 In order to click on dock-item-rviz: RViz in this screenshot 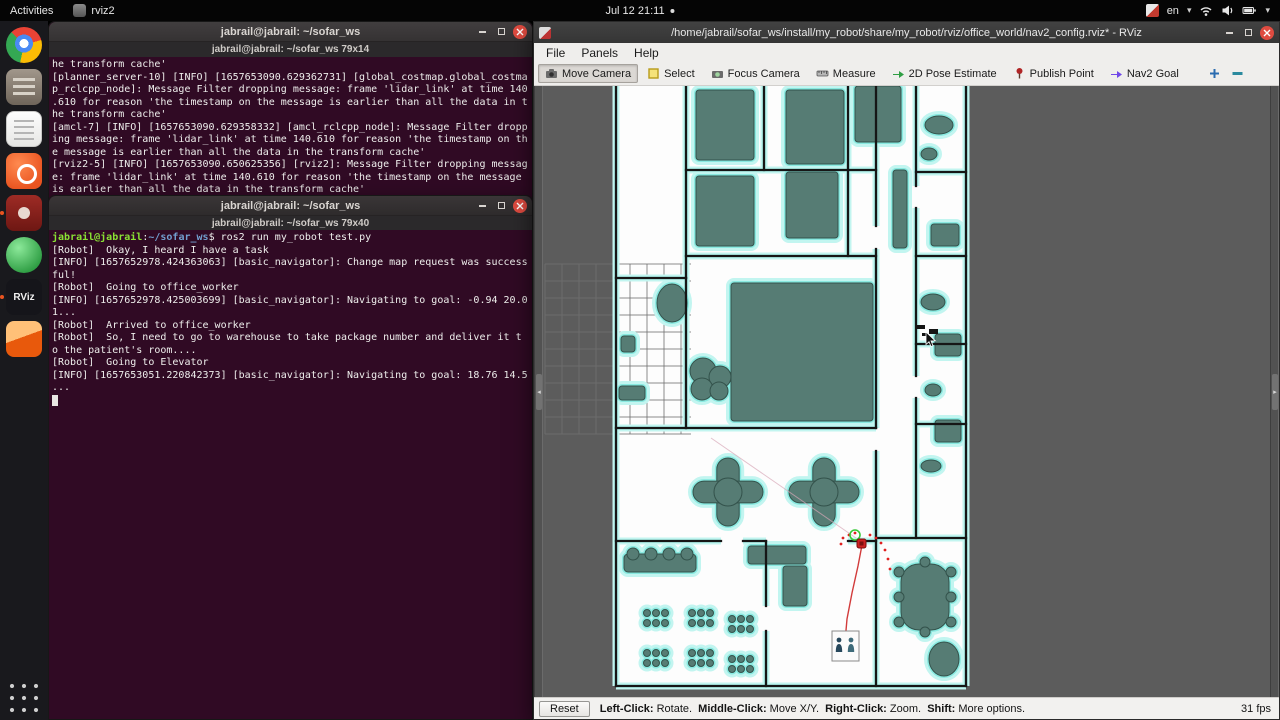, I will do `click(21, 297)`.